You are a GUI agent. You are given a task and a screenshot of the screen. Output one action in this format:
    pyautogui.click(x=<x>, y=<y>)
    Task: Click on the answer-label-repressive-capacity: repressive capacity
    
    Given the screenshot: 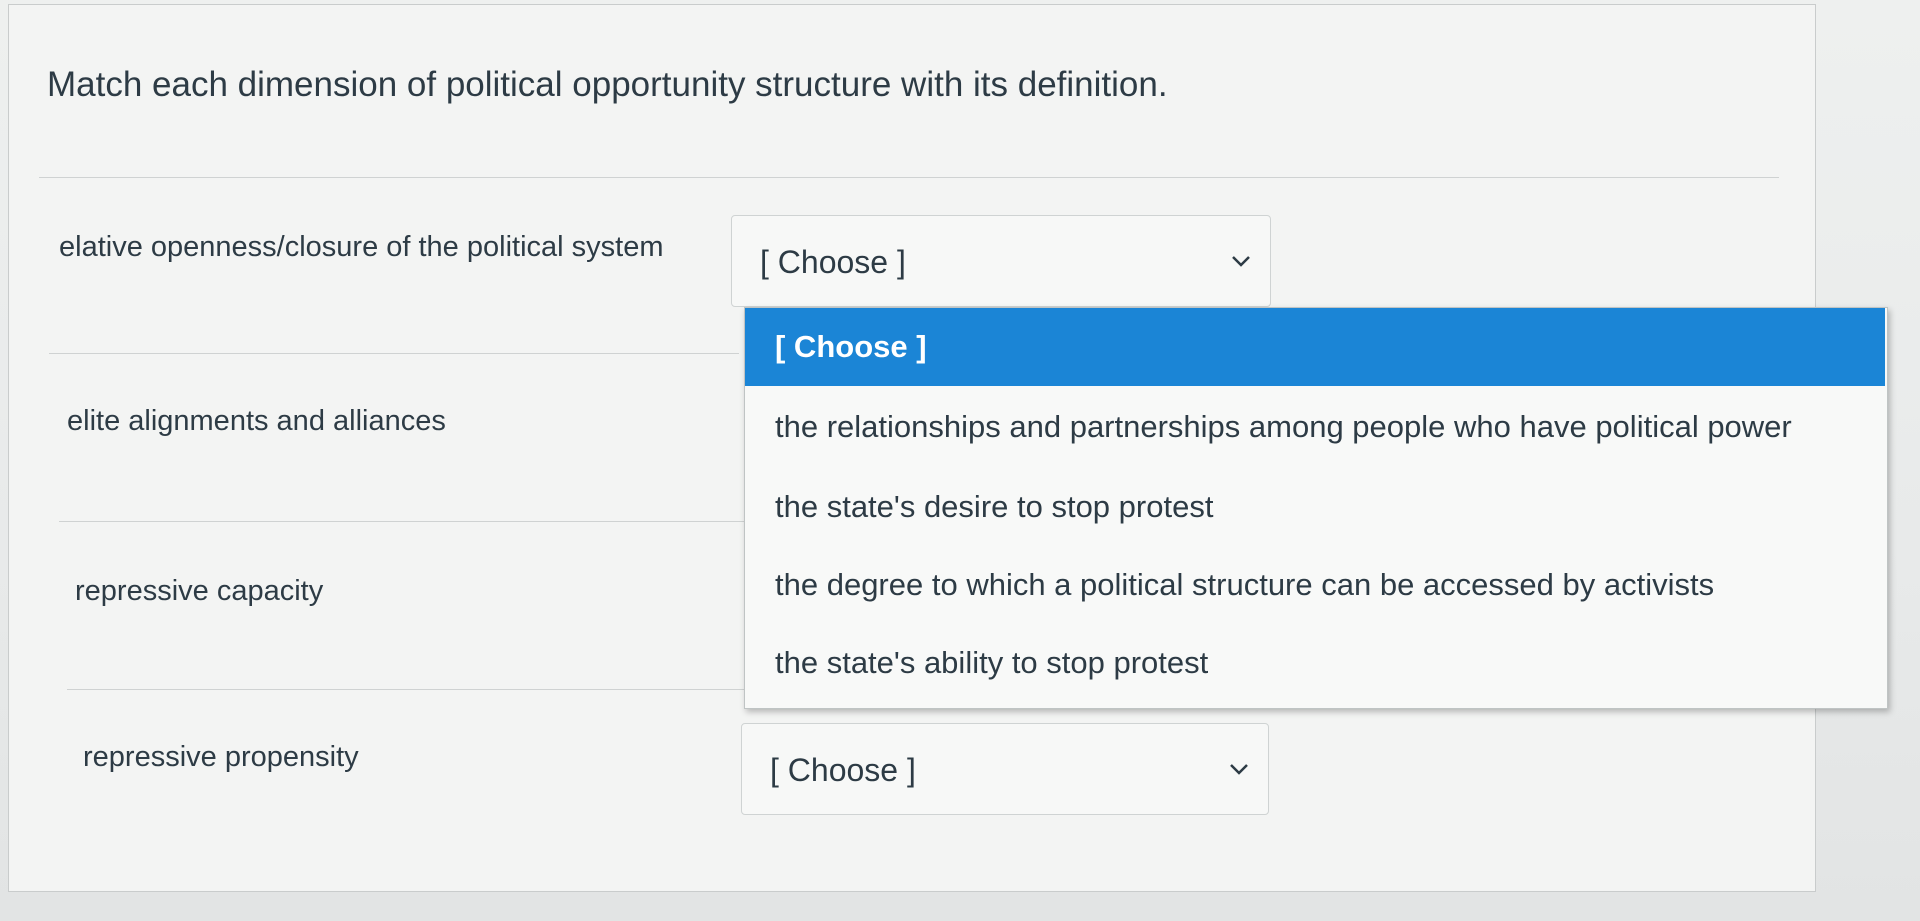 What is the action you would take?
    pyautogui.click(x=199, y=591)
    